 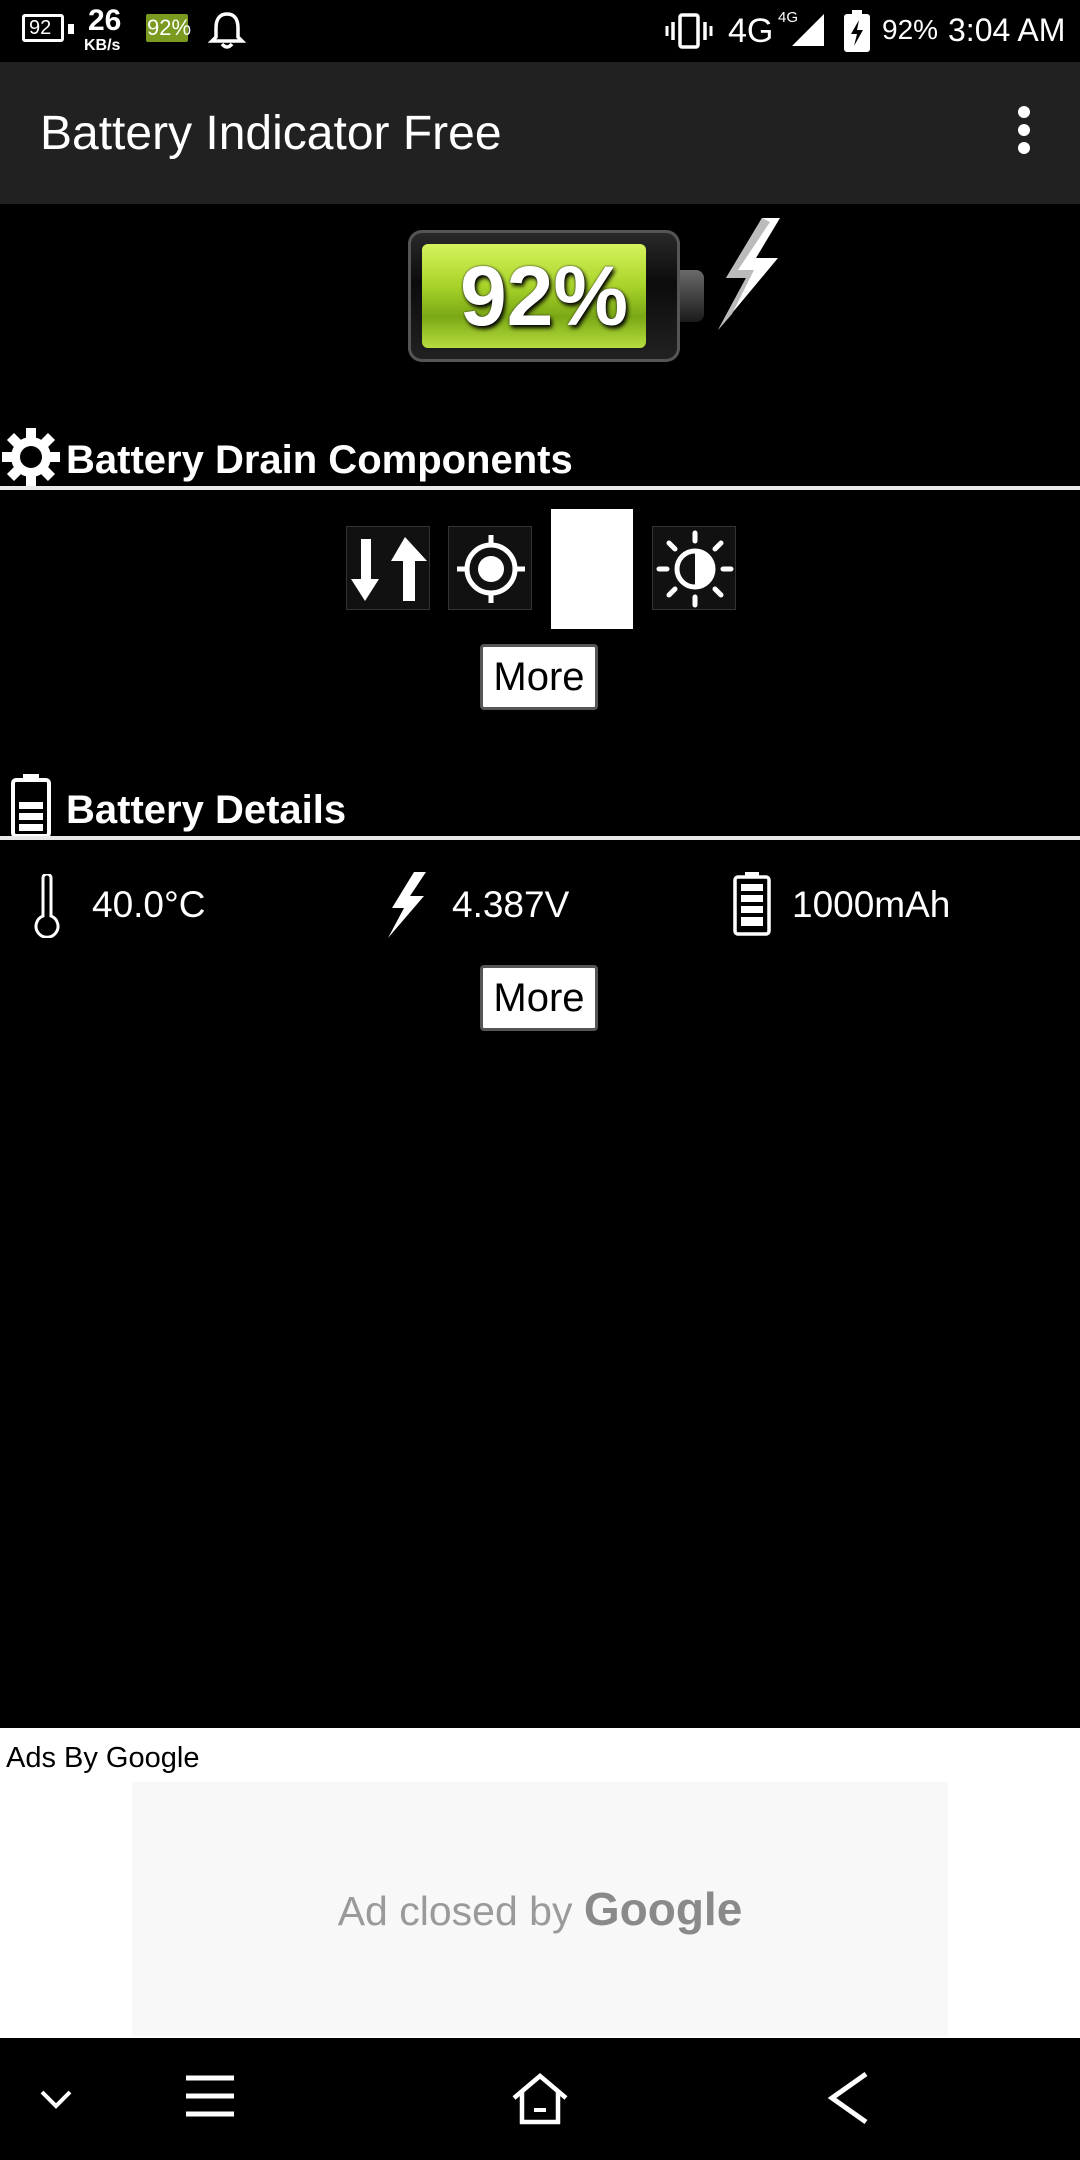 I want to click on app-bar: Battery Indicator Free, so click(x=540, y=133).